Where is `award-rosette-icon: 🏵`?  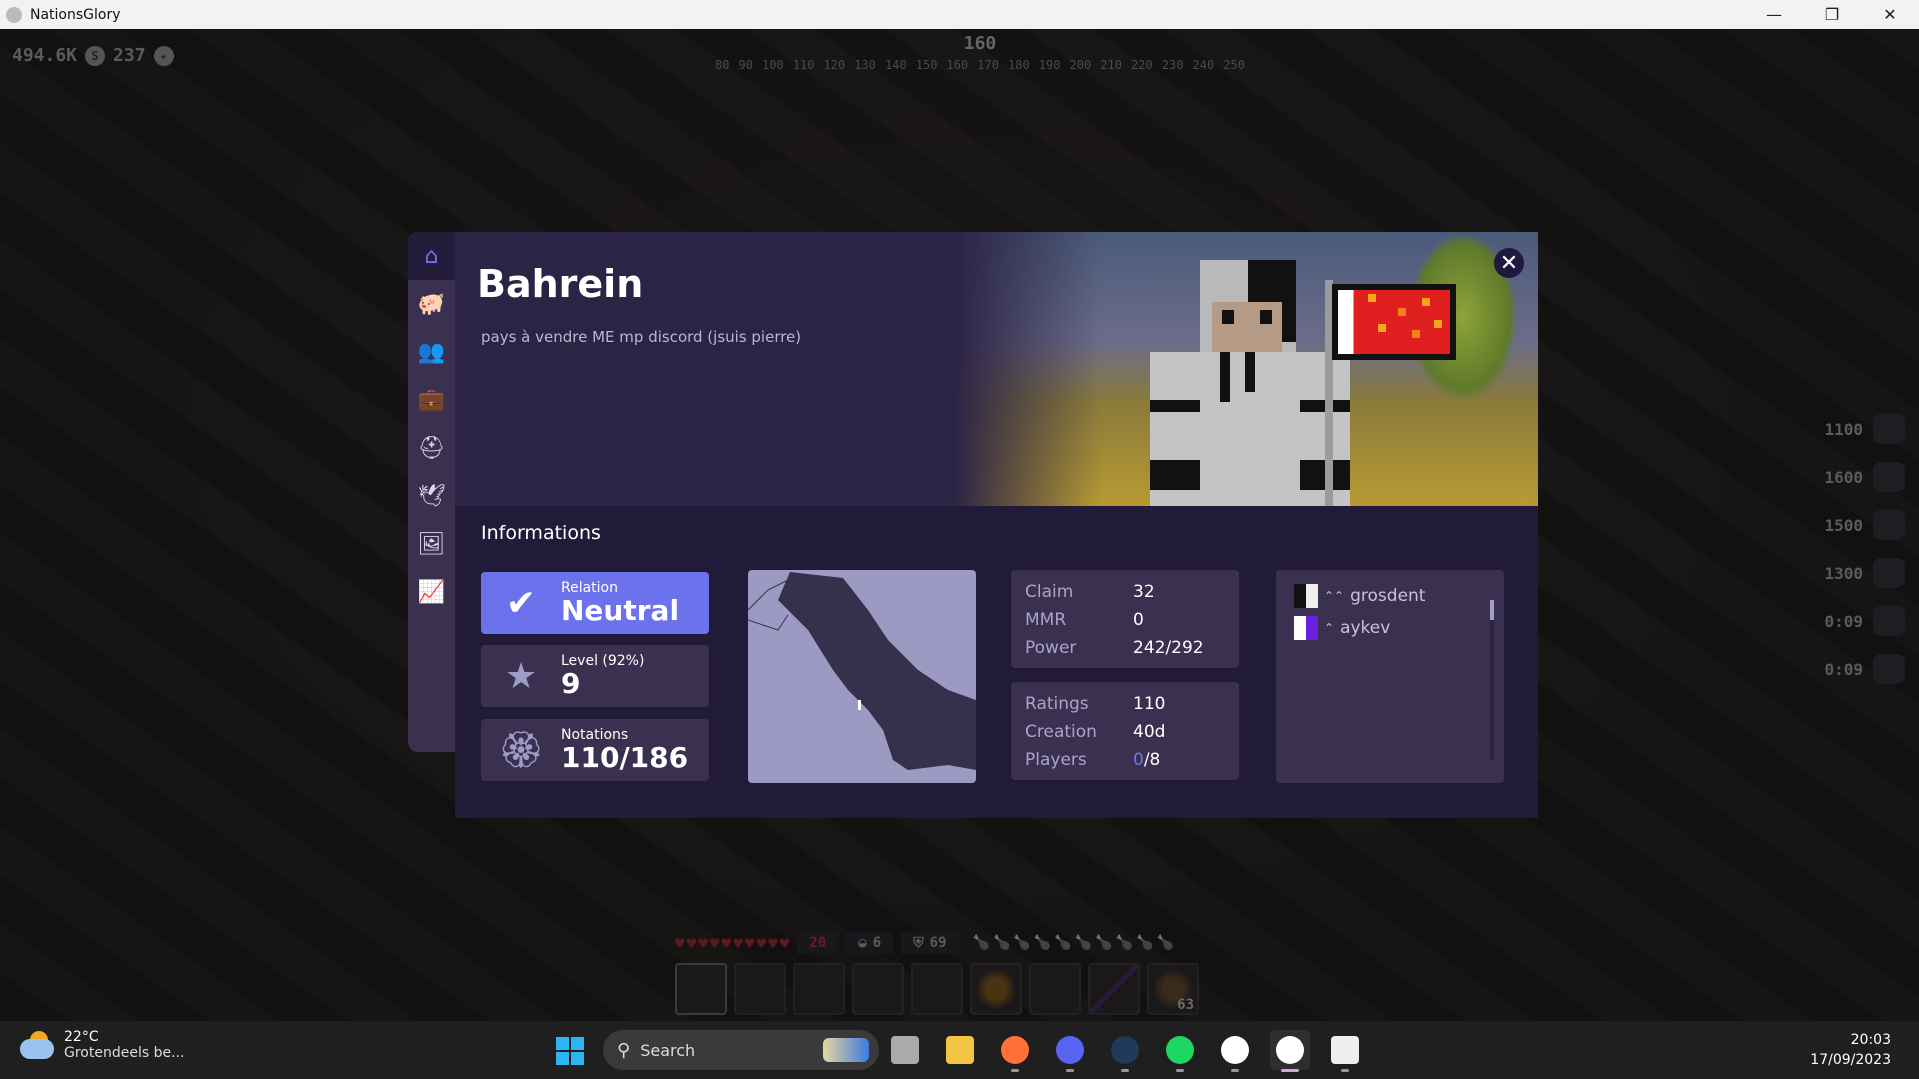
award-rosette-icon: 🏵 is located at coordinates (521, 750).